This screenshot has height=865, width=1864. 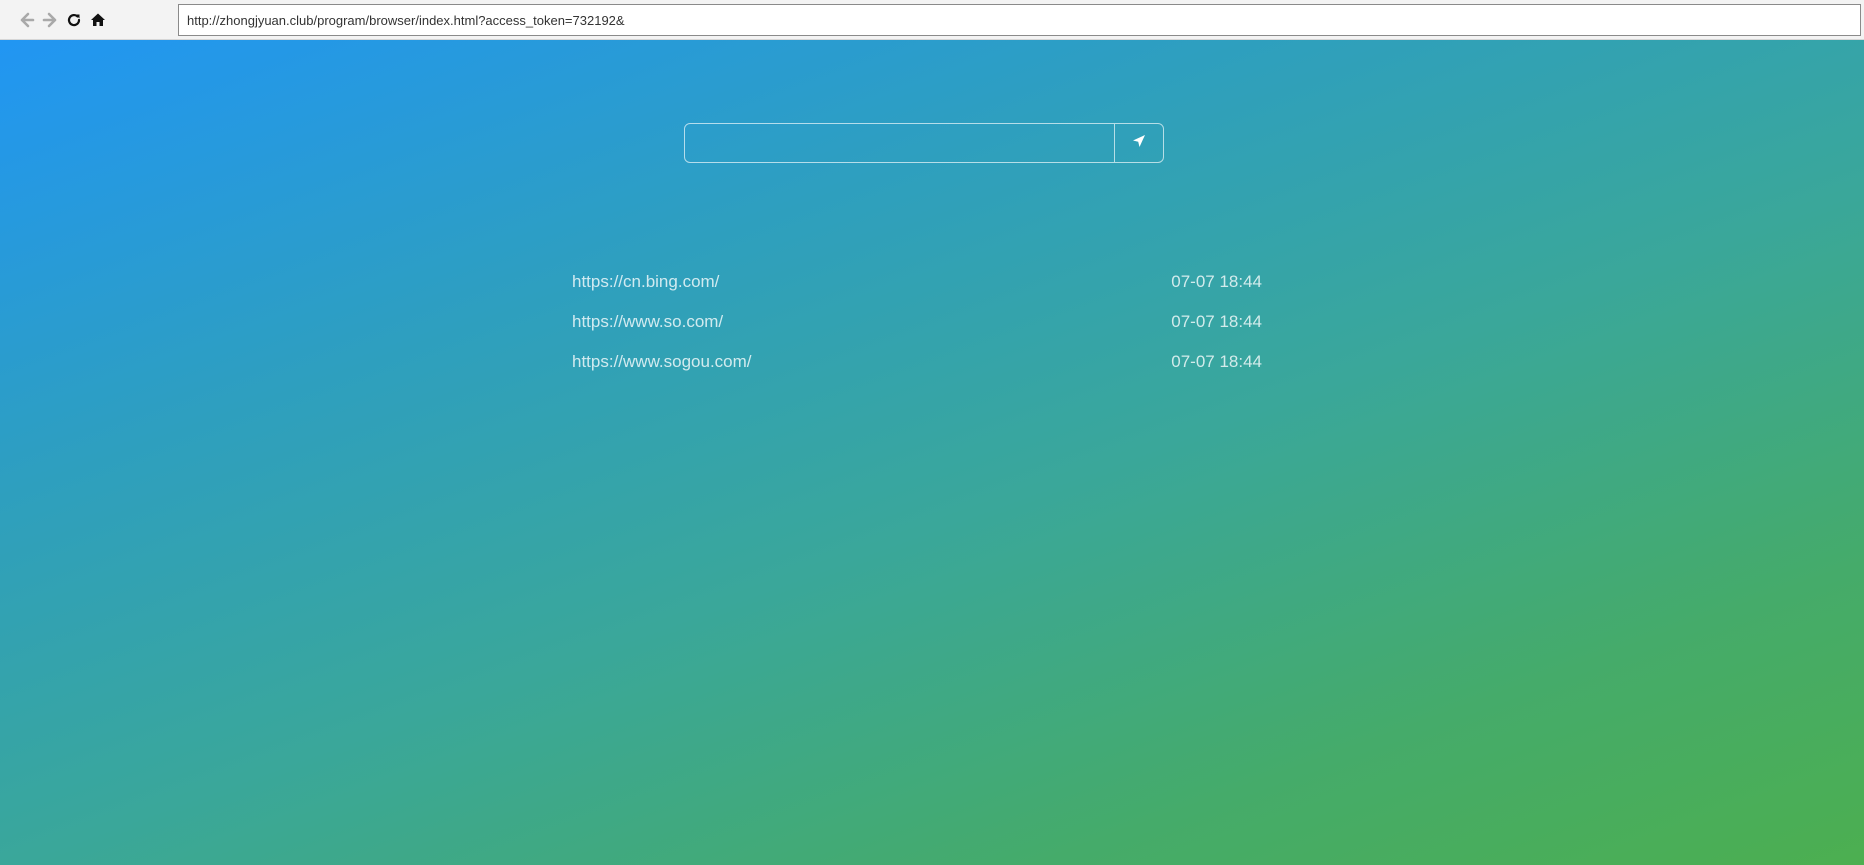 I want to click on arrow-right-icon, so click(x=50, y=20).